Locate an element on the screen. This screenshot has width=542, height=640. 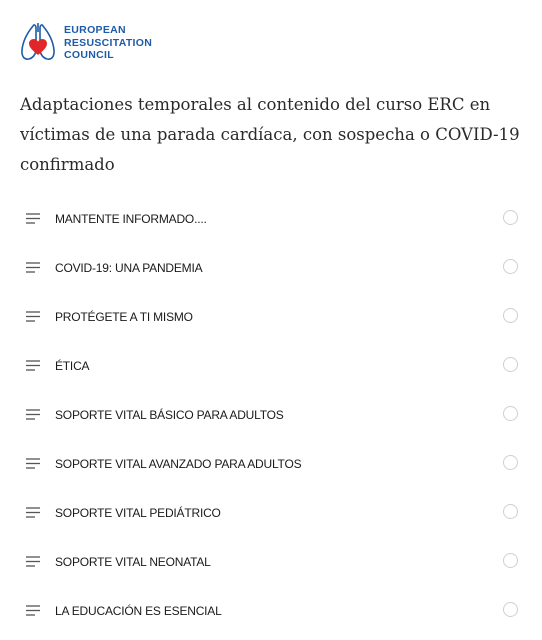
lesson-label: SOPORTE VITAL NEONATAL is located at coordinates (133, 561).